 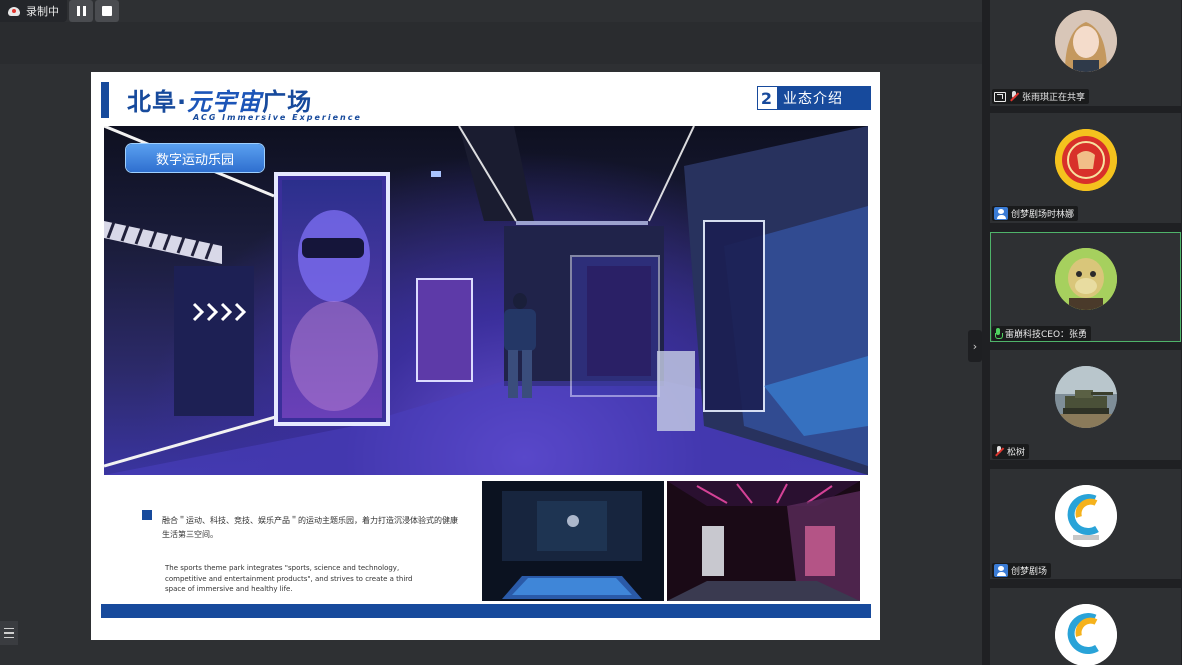 I want to click on participant-name-tag: 创梦剧场时林娜, so click(x=1035, y=213).